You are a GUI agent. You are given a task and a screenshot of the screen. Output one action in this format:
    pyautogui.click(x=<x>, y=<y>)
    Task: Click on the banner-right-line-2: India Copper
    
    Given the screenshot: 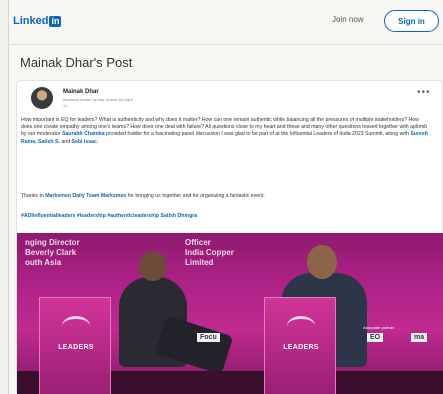 What is the action you would take?
    pyautogui.click(x=209, y=252)
    